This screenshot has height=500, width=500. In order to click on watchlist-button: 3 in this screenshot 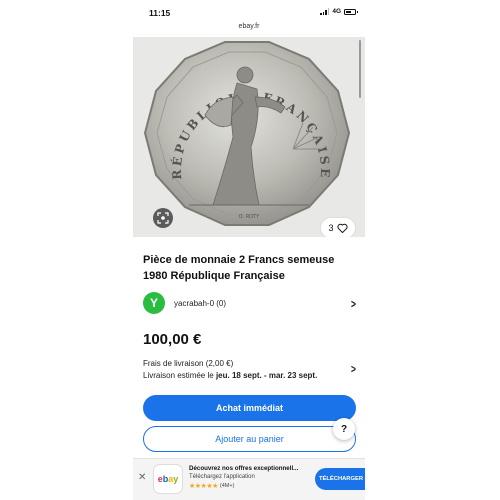, I will do `click(338, 227)`.